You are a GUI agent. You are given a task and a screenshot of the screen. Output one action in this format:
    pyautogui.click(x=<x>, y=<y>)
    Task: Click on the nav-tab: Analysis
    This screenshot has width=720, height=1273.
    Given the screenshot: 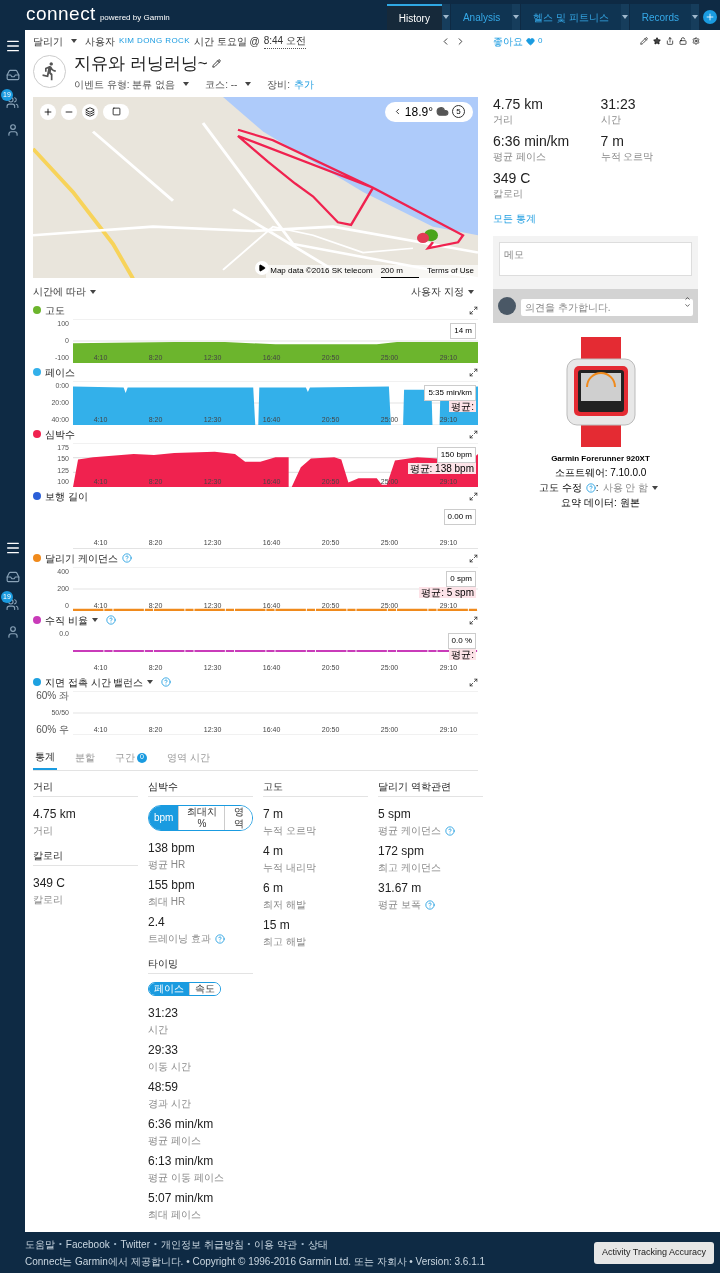 What is the action you would take?
    pyautogui.click(x=481, y=17)
    